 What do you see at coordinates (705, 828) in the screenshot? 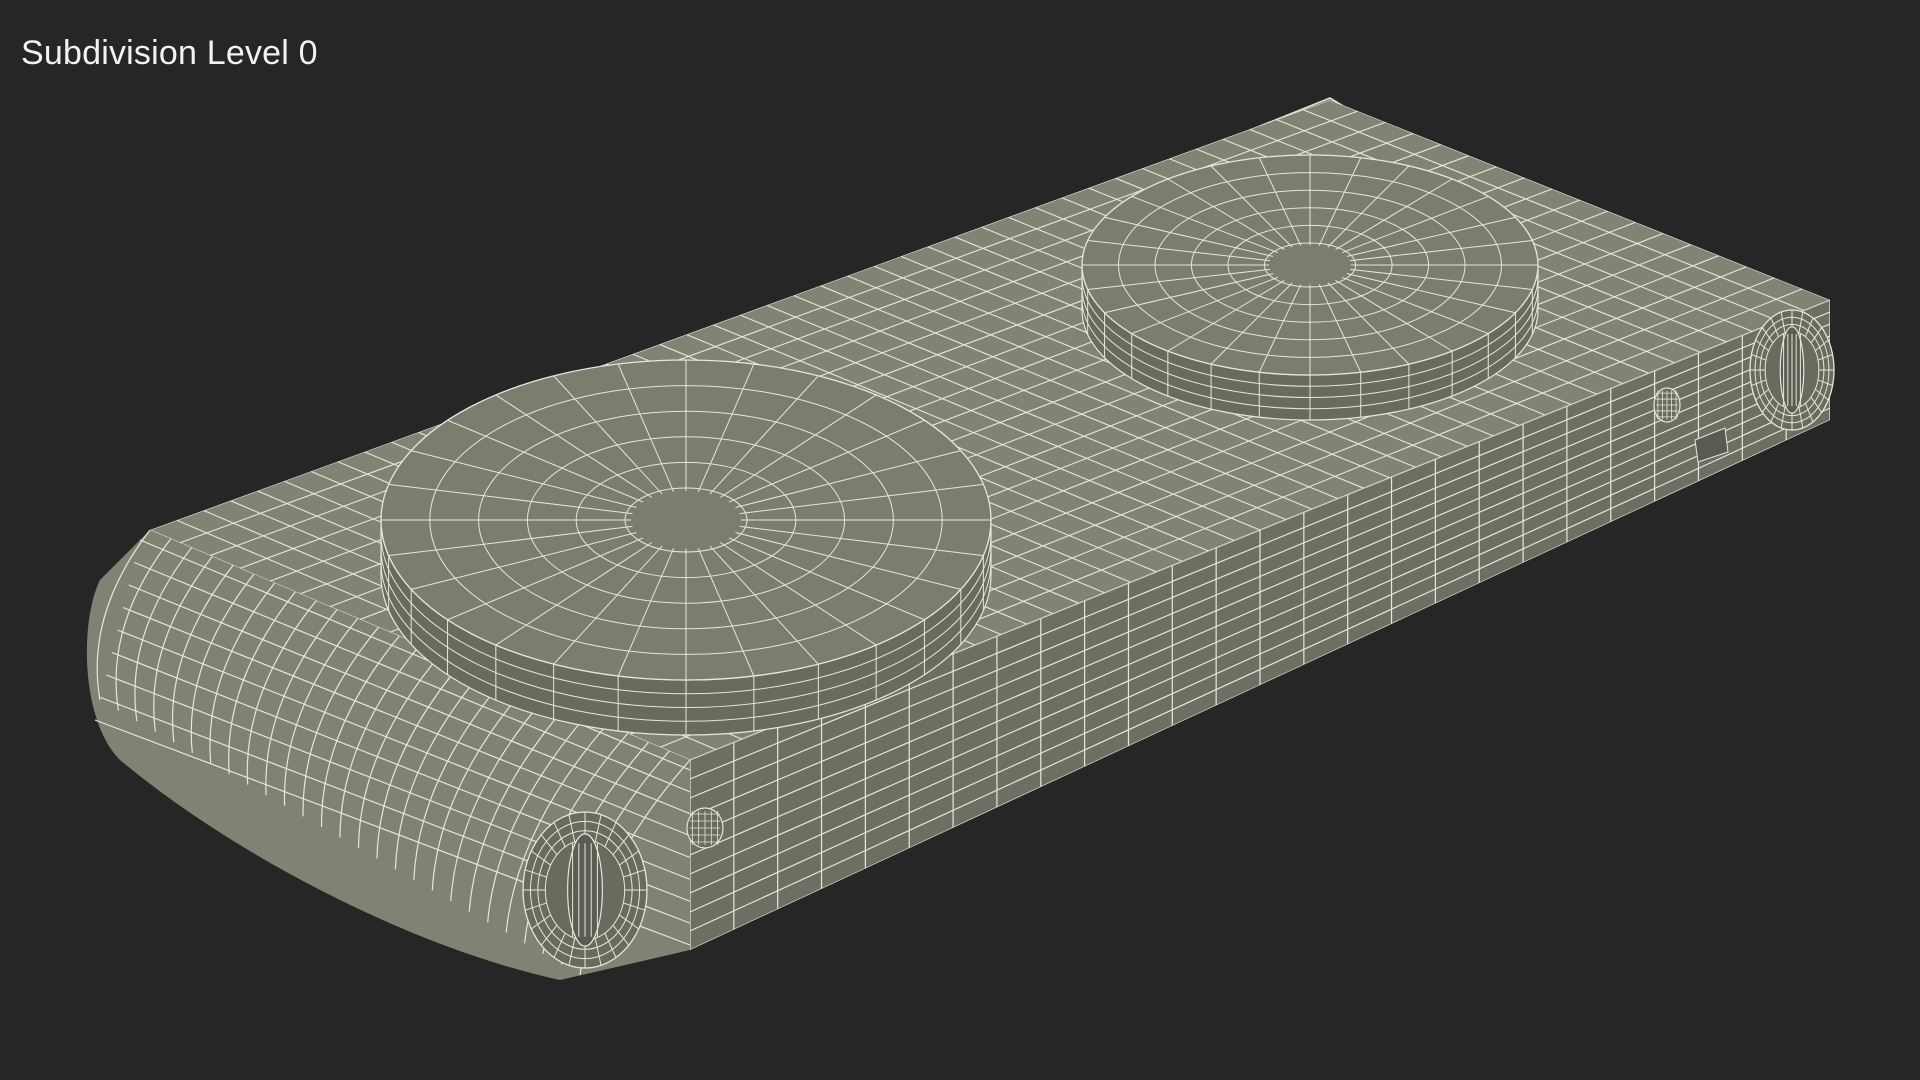
I see `indicator-light-front` at bounding box center [705, 828].